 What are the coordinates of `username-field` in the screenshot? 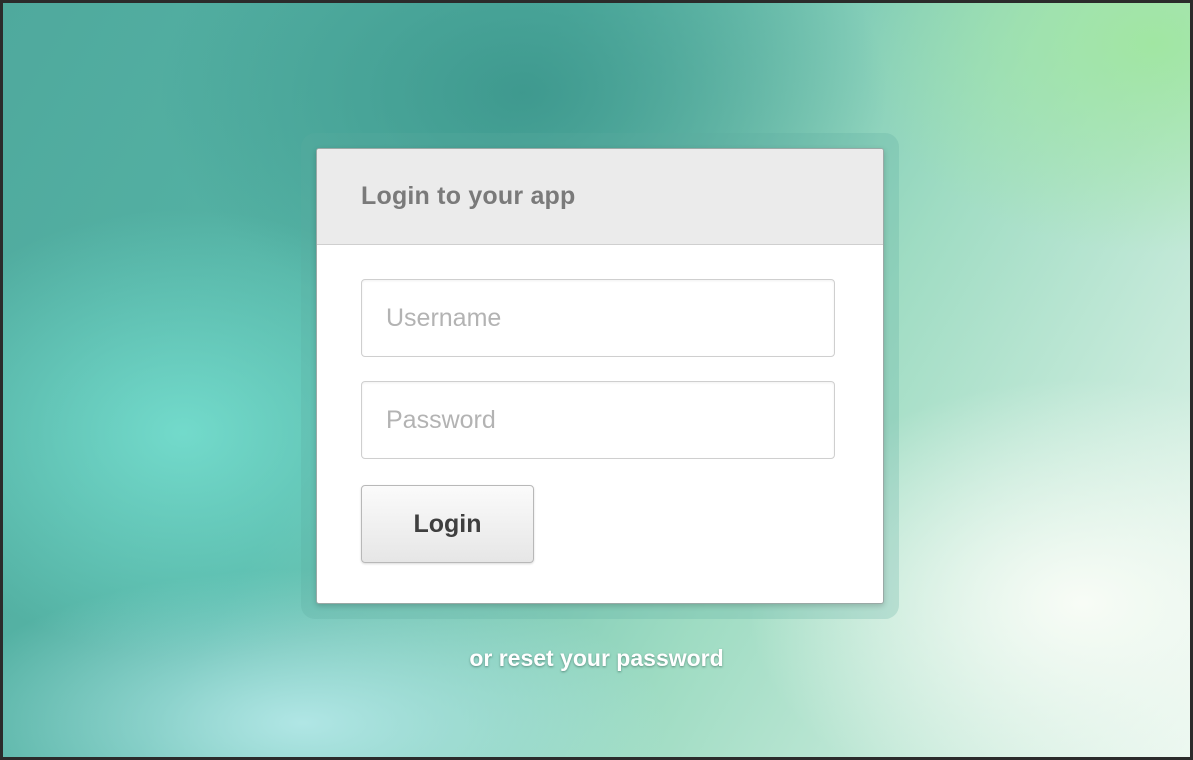 It's located at (598, 318).